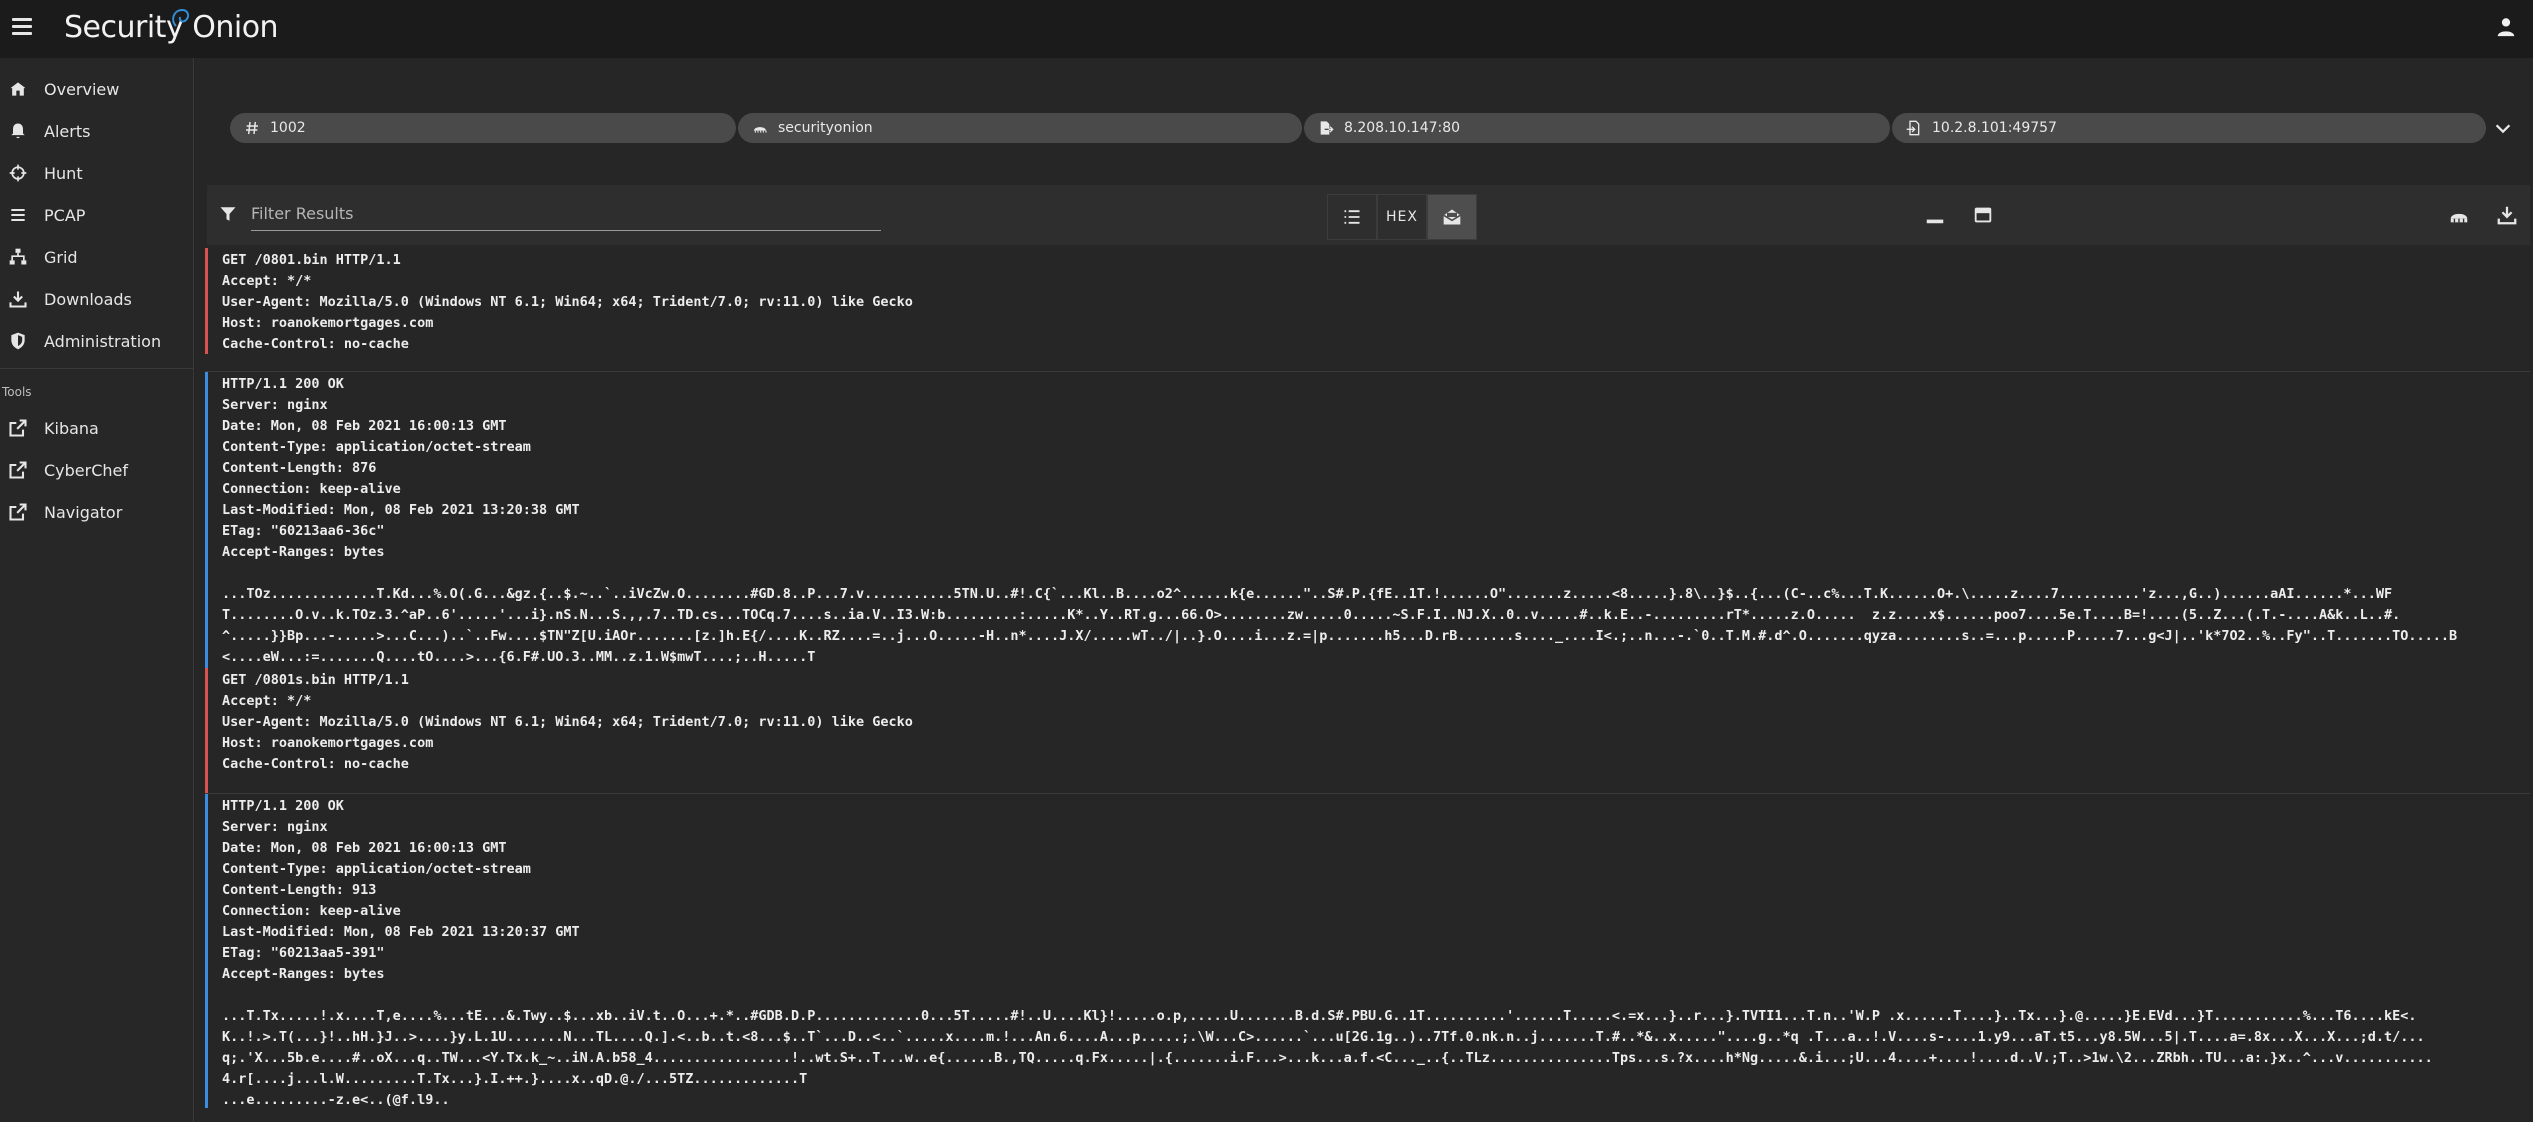 The width and height of the screenshot is (2533, 1122). What do you see at coordinates (311, 260) in the screenshot?
I see `transcript-line: GET /0801.bin HTTP/1.1` at bounding box center [311, 260].